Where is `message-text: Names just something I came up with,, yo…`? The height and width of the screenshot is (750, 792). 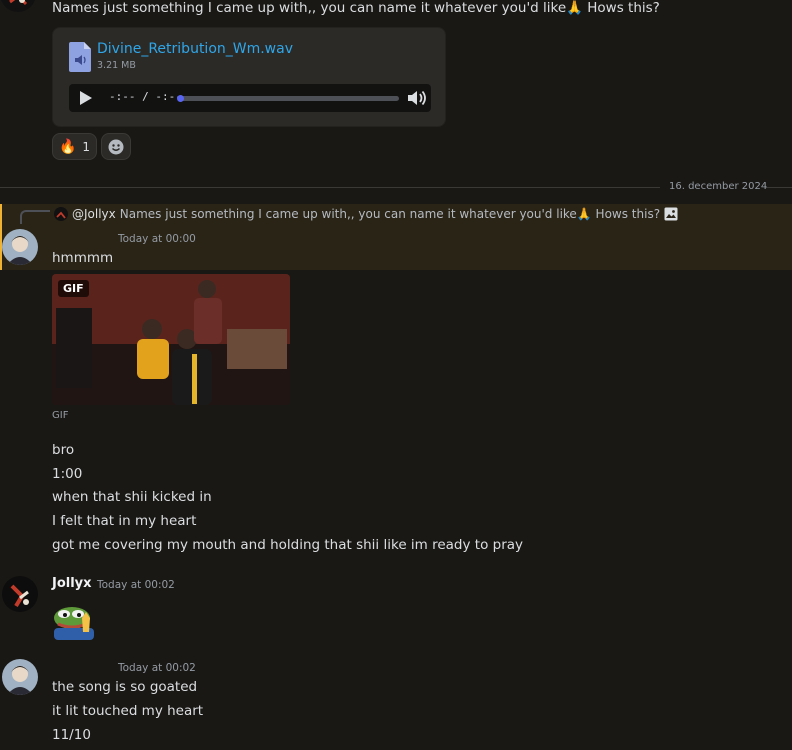
message-text: Names just something I came up with,, yo… is located at coordinates (356, 8).